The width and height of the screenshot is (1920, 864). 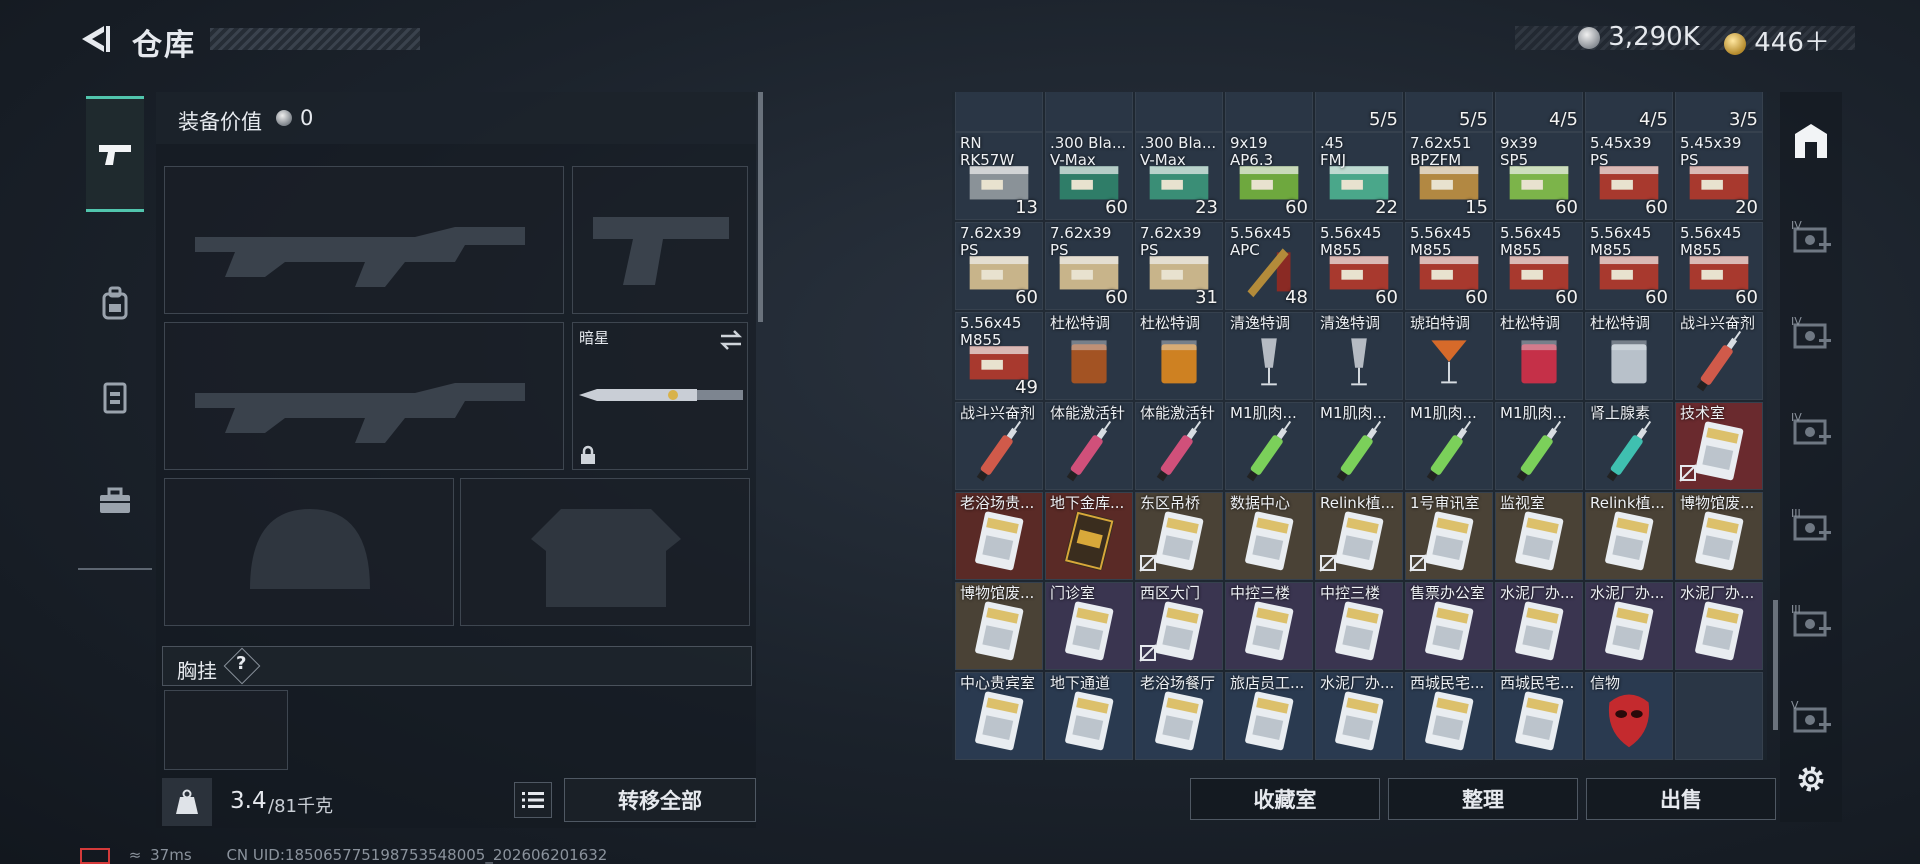 What do you see at coordinates (1811, 141) in the screenshot?
I see `storage-home-button` at bounding box center [1811, 141].